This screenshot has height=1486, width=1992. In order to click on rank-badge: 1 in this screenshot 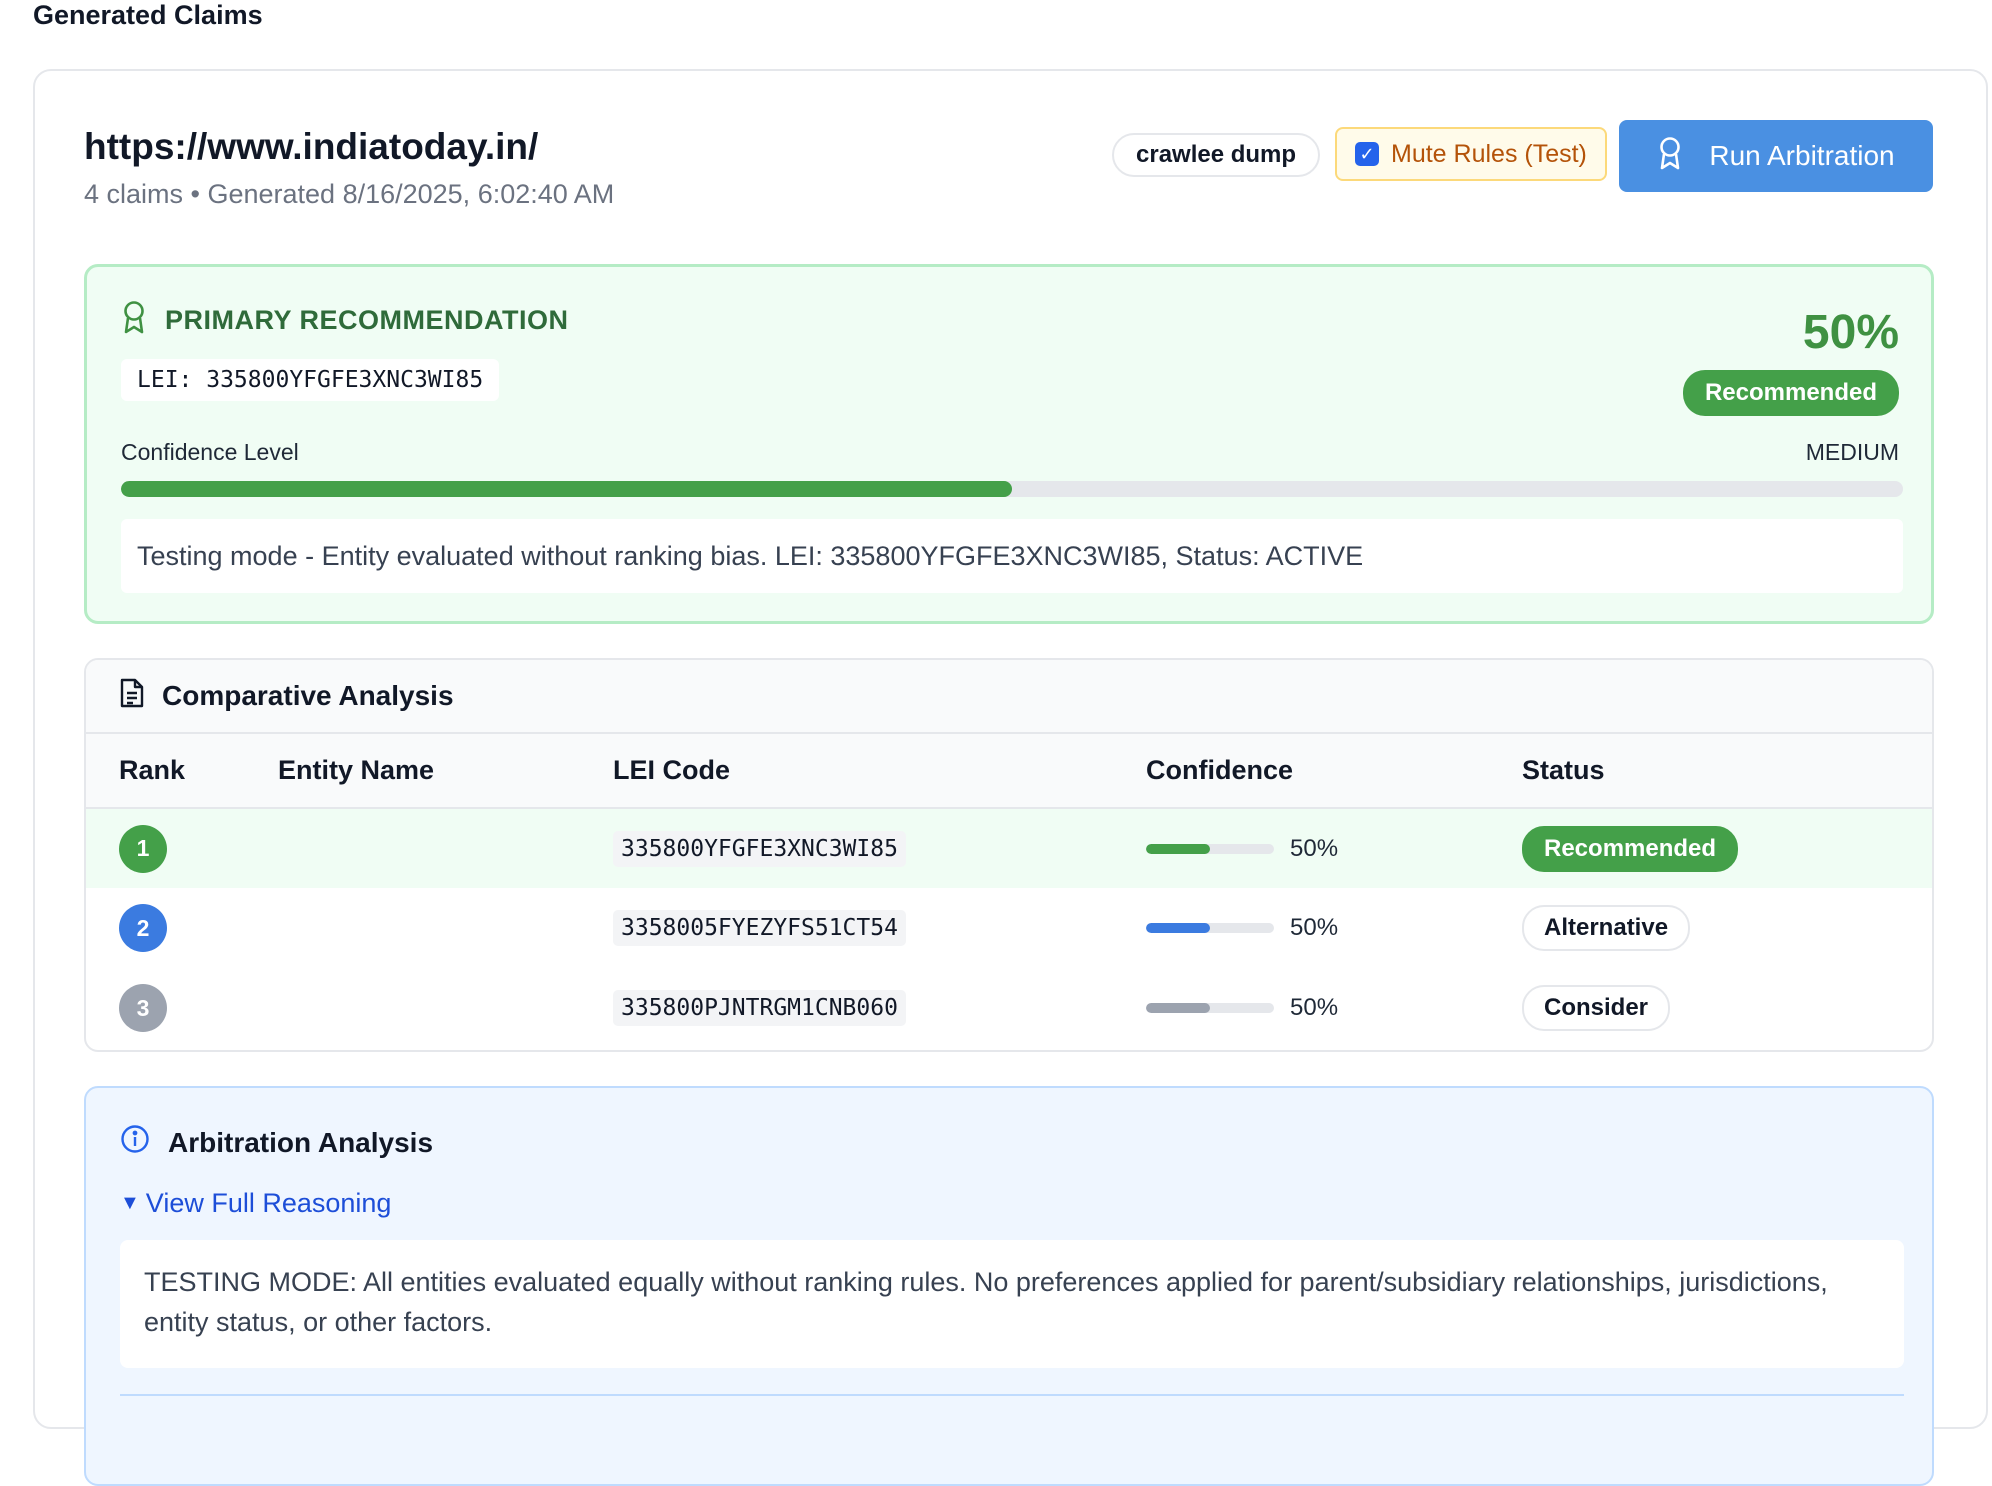, I will do `click(143, 848)`.